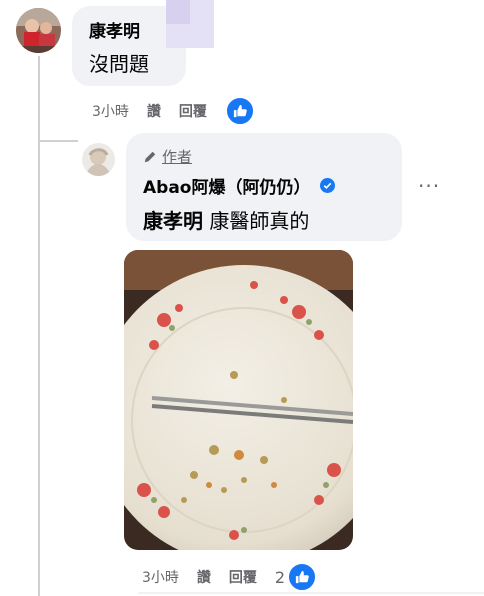  I want to click on author-avatar, so click(98, 159).